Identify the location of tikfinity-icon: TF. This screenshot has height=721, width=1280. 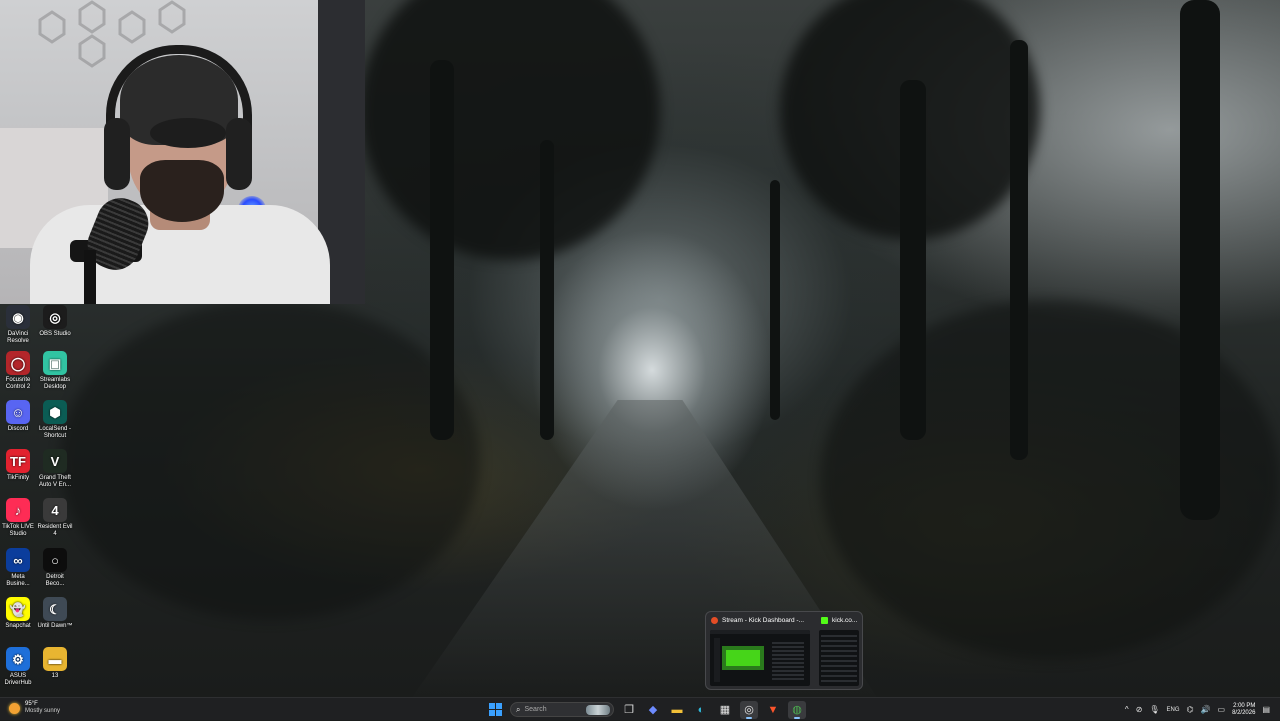
(18, 461).